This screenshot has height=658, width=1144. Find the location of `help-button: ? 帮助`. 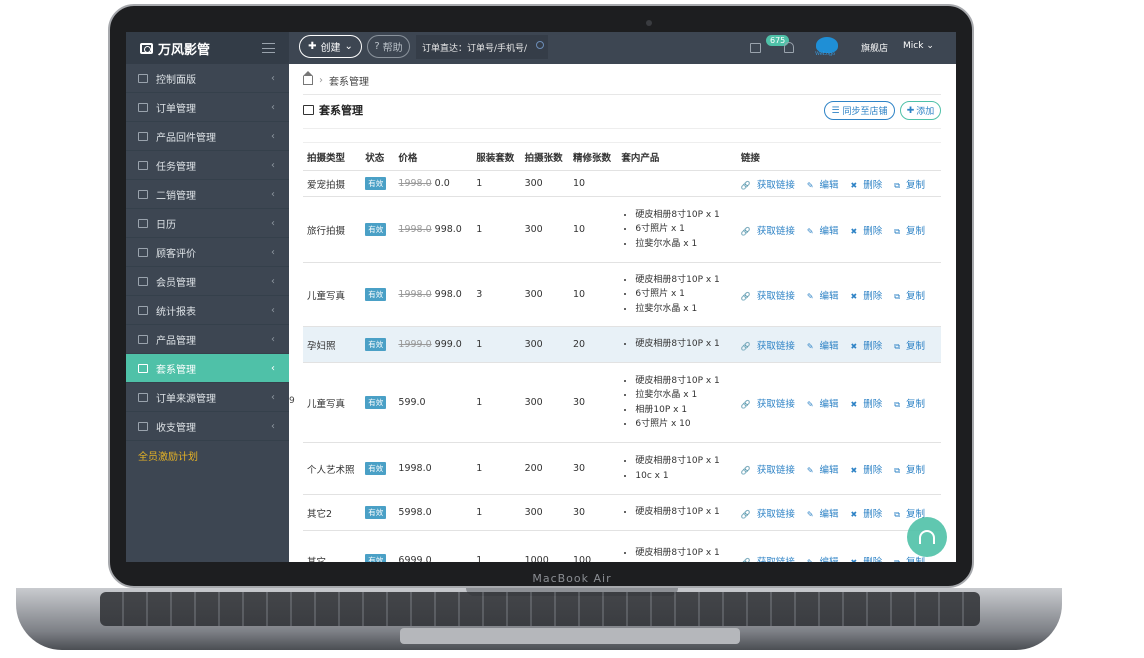

help-button: ? 帮助 is located at coordinates (388, 46).